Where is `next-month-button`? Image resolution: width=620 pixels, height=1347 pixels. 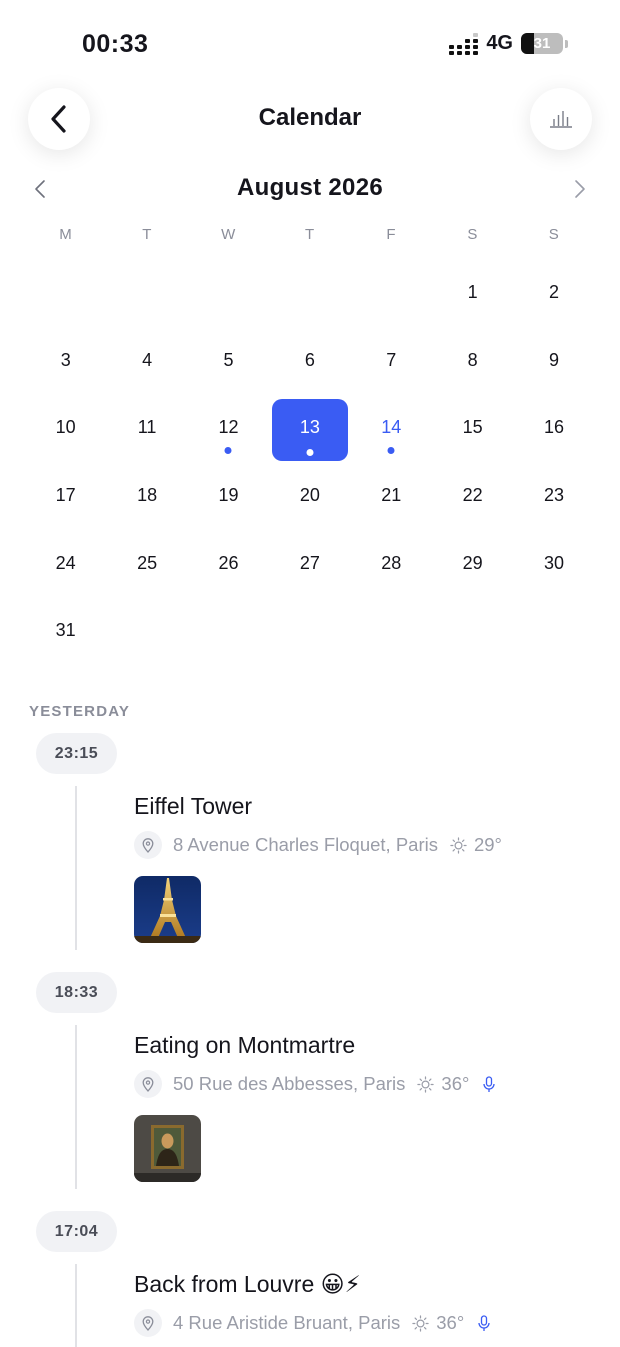 next-month-button is located at coordinates (580, 189).